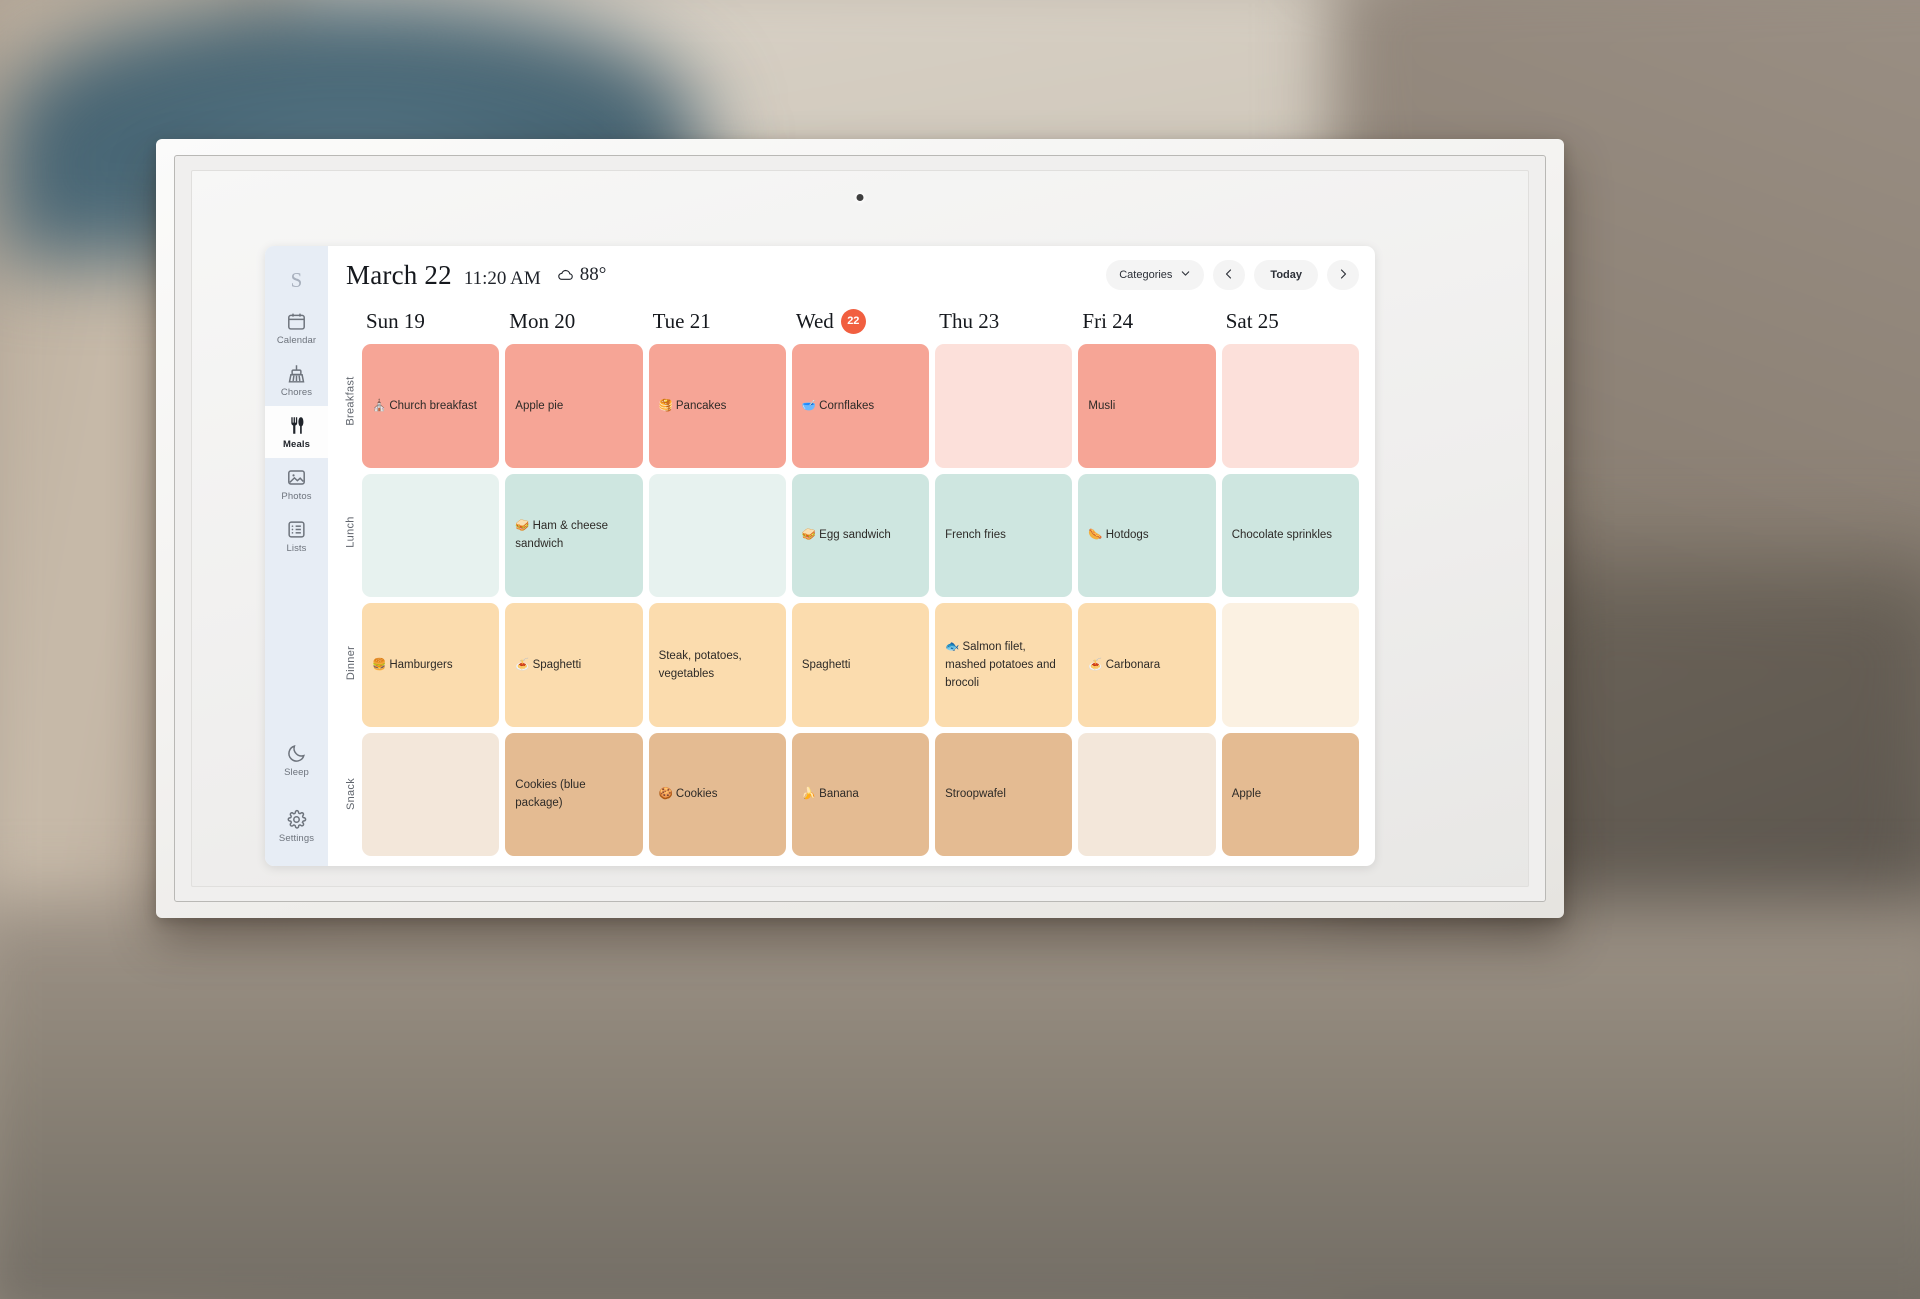 The height and width of the screenshot is (1299, 1920). What do you see at coordinates (975, 535) in the screenshot?
I see `meal-label: French fries` at bounding box center [975, 535].